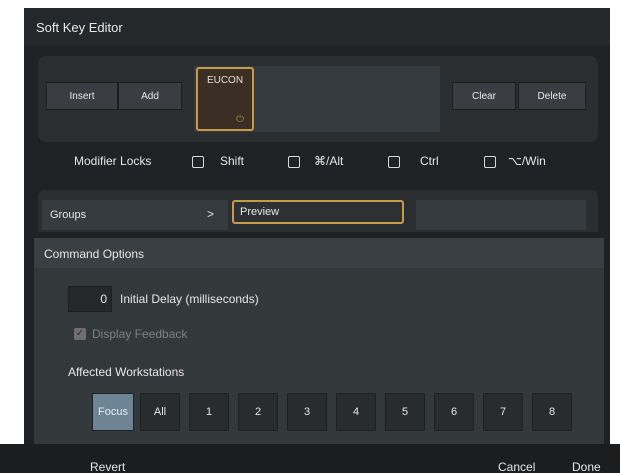  Describe the element at coordinates (586, 467) in the screenshot. I see `done-button: Done` at that location.